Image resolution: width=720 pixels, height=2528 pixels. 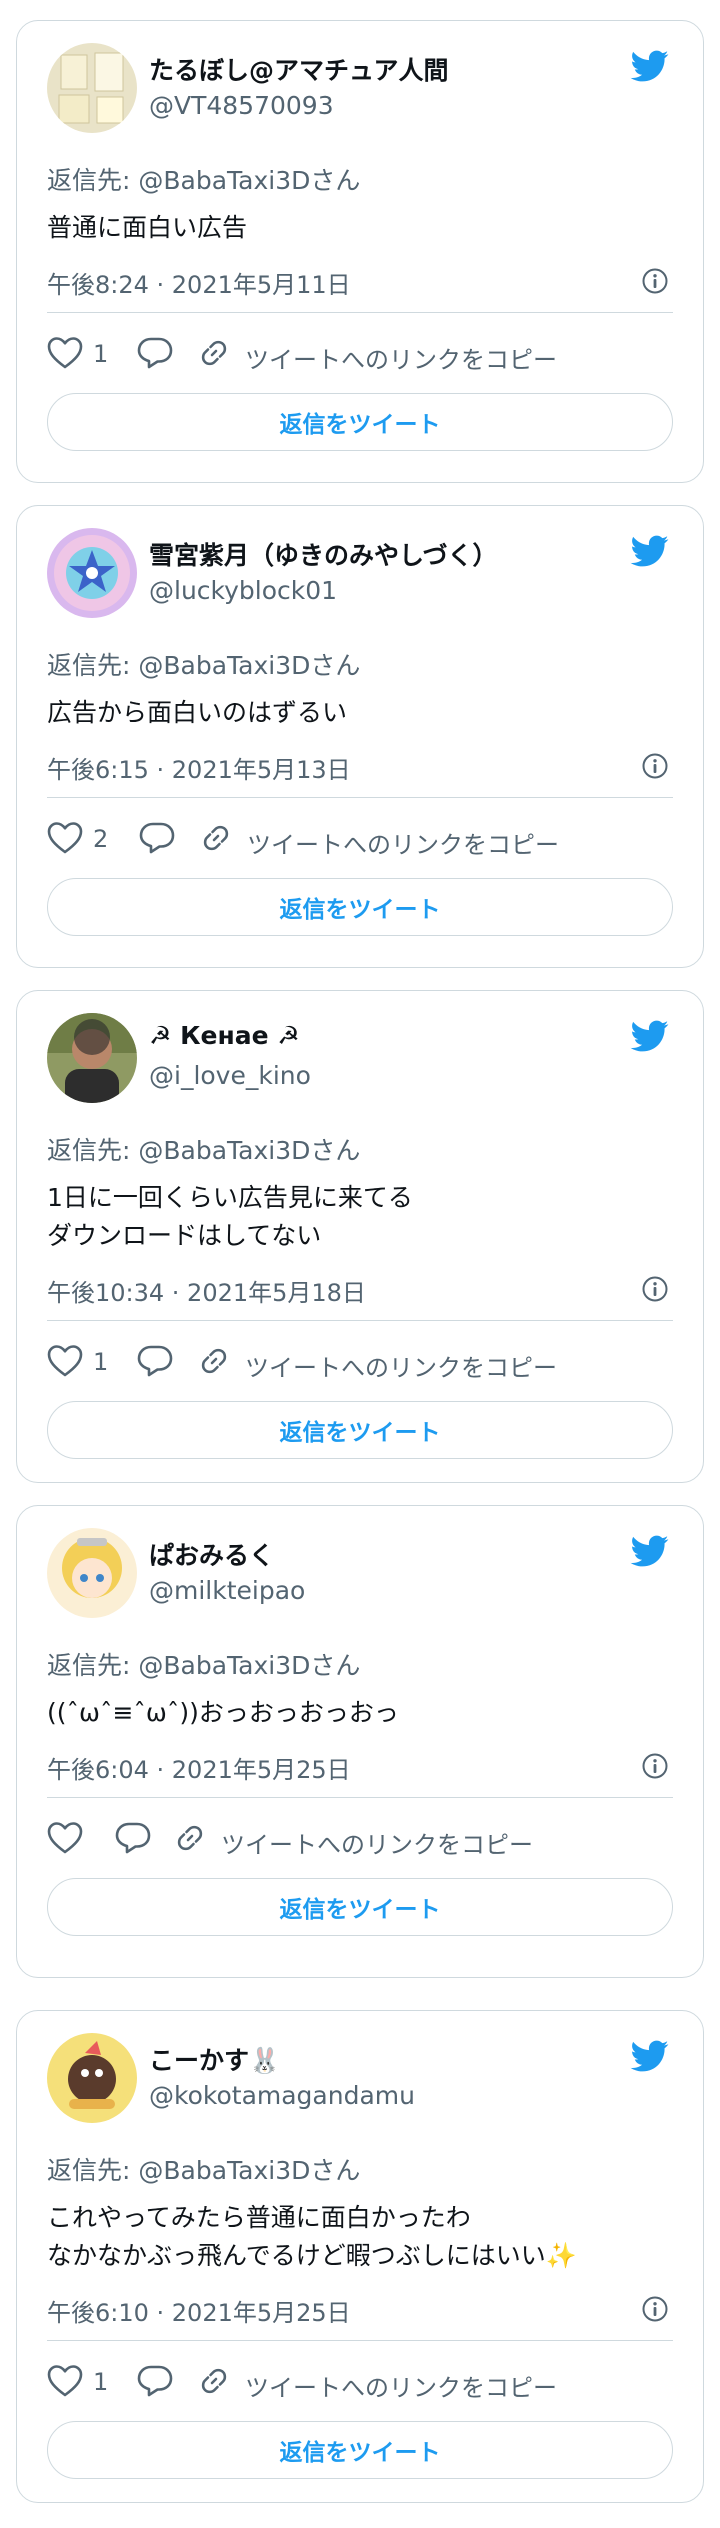 I want to click on tweet-text-line: ((ˆωˆ≡ˆωˆ))おっおっおっおっ, so click(x=223, y=1712).